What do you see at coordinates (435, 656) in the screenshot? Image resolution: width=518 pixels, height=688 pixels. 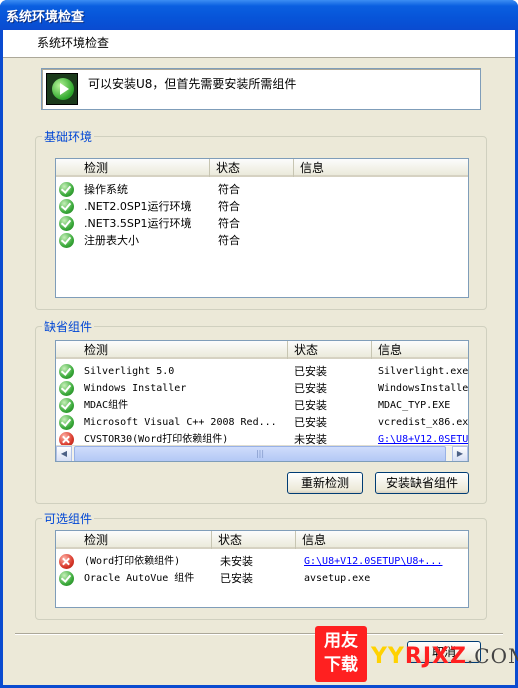 I see `watermark-site-r: RJXZ` at bounding box center [435, 656].